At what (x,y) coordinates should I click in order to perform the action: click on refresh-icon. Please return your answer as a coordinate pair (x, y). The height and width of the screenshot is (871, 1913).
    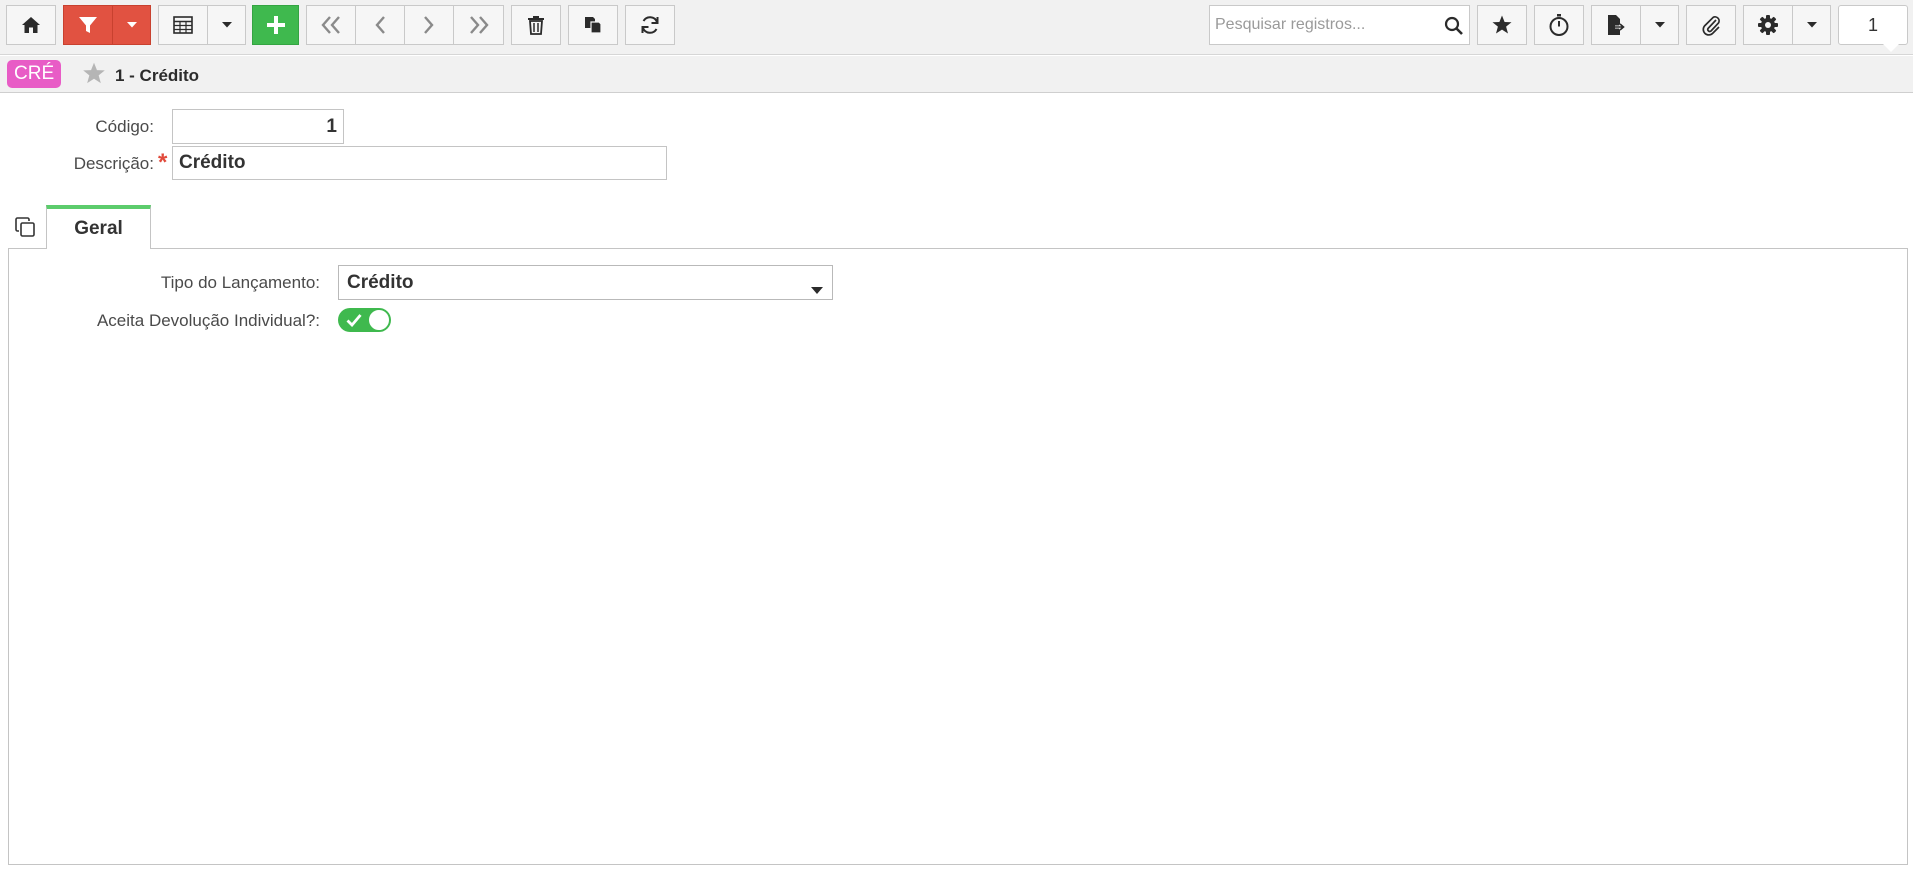
    Looking at the image, I should click on (650, 25).